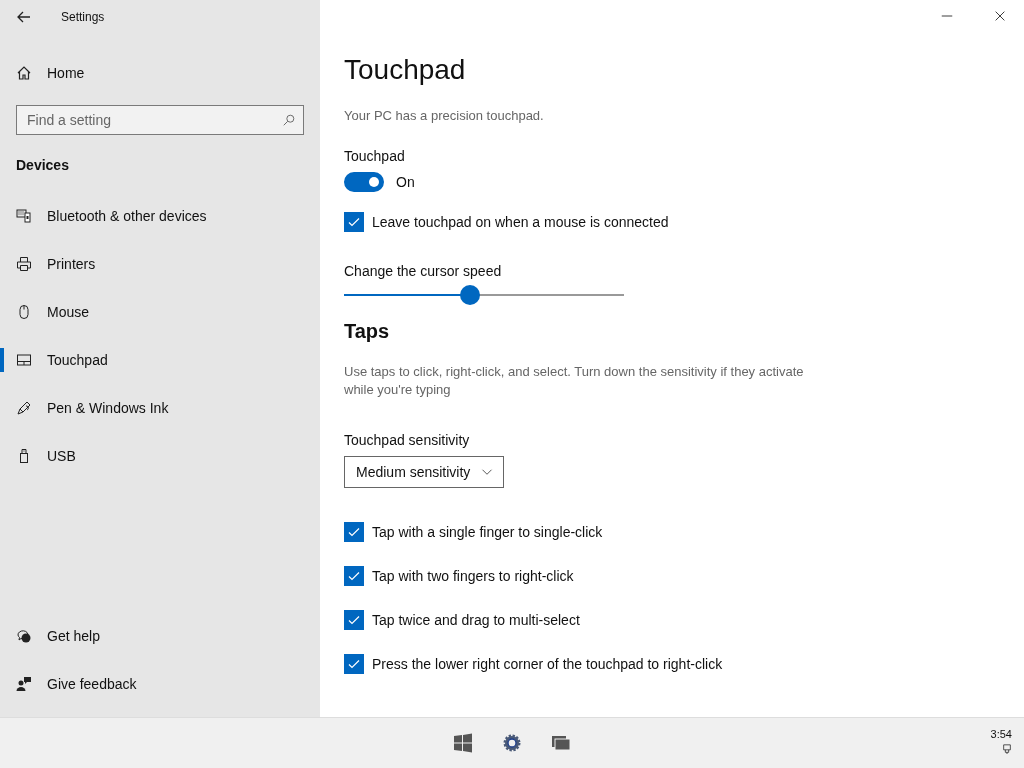 This screenshot has width=1024, height=768. What do you see at coordinates (160, 120) in the screenshot?
I see `search-field: Find a setting` at bounding box center [160, 120].